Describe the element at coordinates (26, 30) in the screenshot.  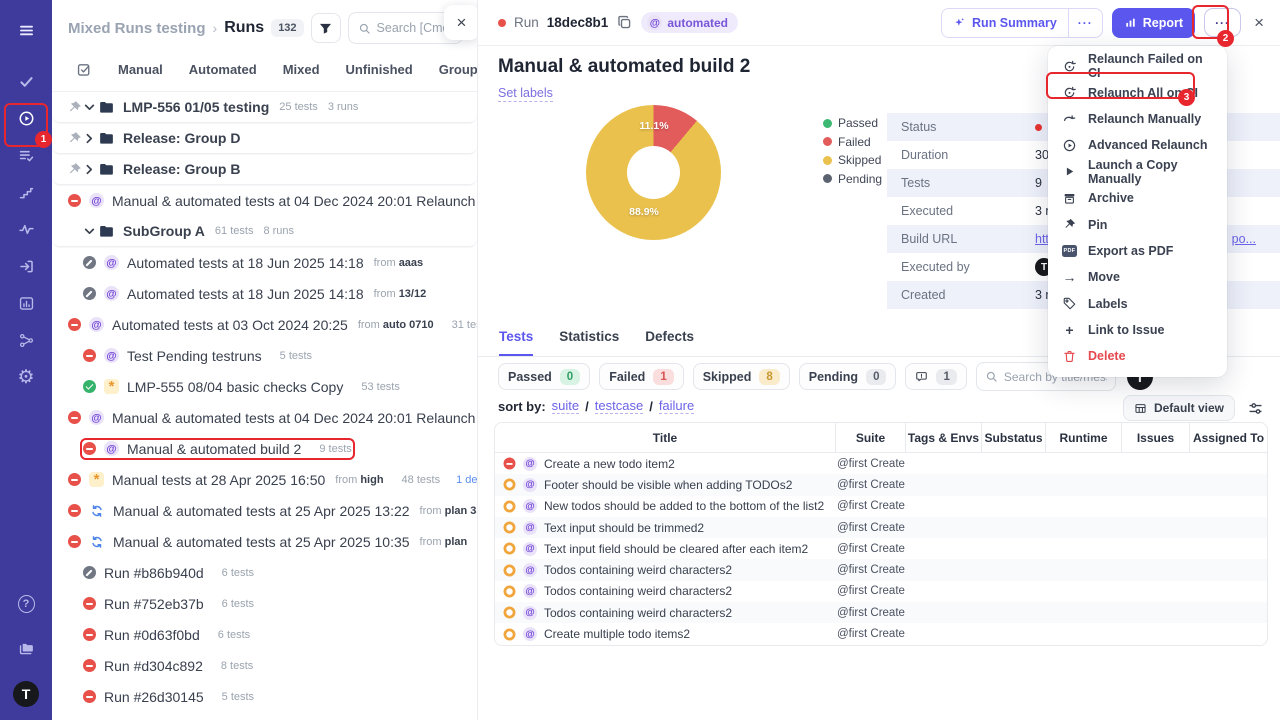
I see `nav-hamburger-button` at that location.